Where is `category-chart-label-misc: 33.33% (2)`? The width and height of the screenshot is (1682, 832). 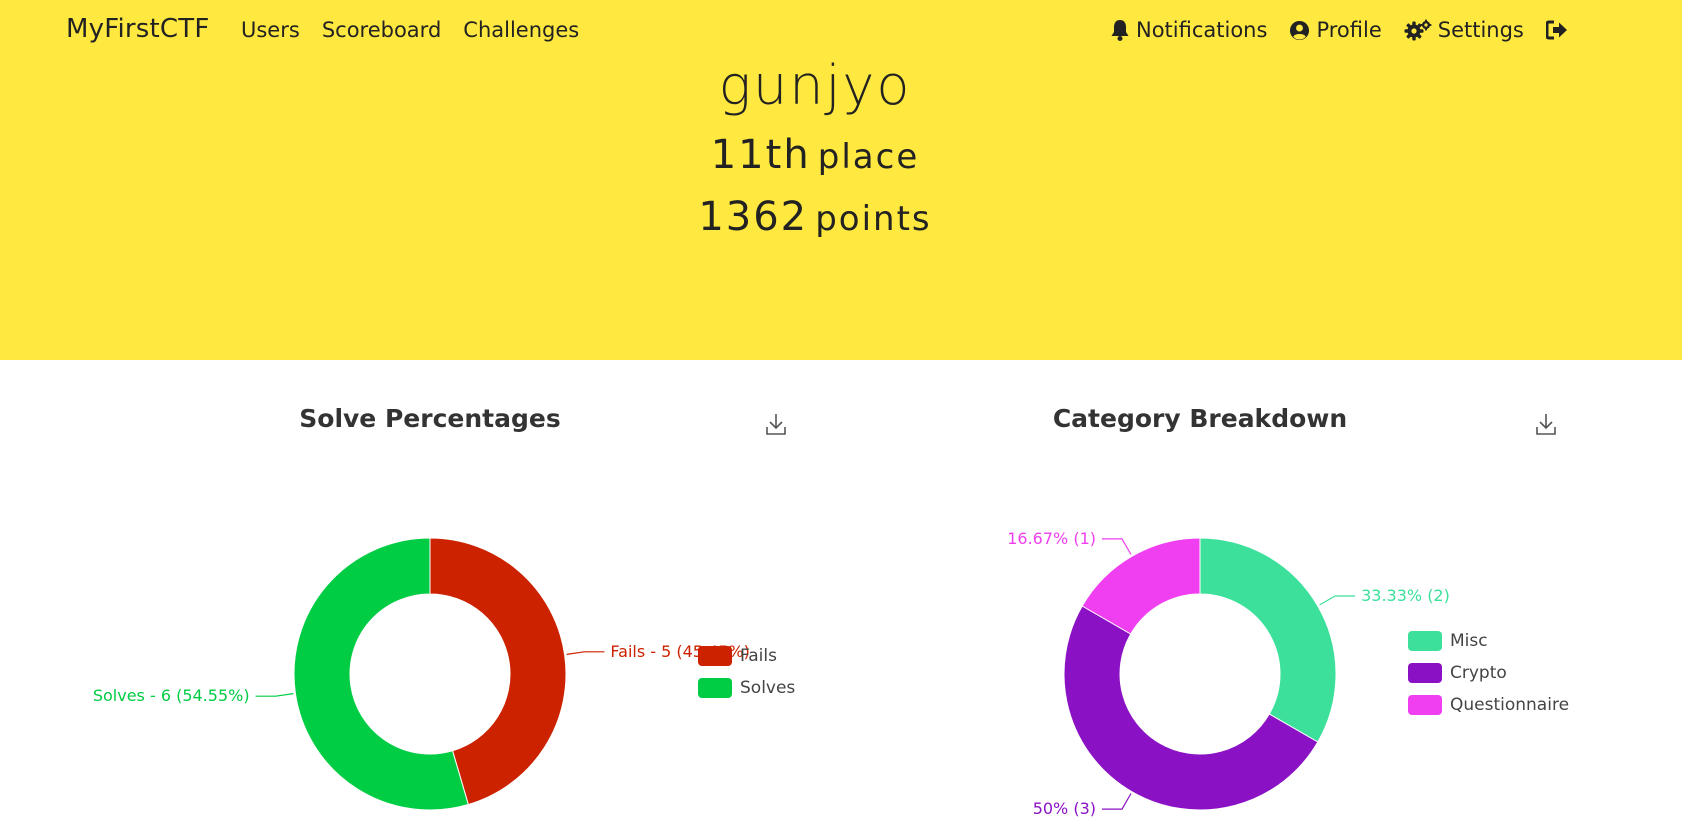 category-chart-label-misc: 33.33% (2) is located at coordinates (1405, 595).